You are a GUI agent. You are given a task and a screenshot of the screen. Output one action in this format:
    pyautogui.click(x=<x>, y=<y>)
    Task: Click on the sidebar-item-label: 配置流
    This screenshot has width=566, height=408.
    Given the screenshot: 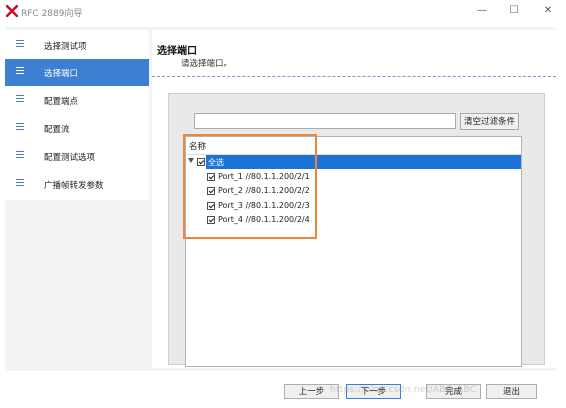 What is the action you would take?
    pyautogui.click(x=57, y=130)
    